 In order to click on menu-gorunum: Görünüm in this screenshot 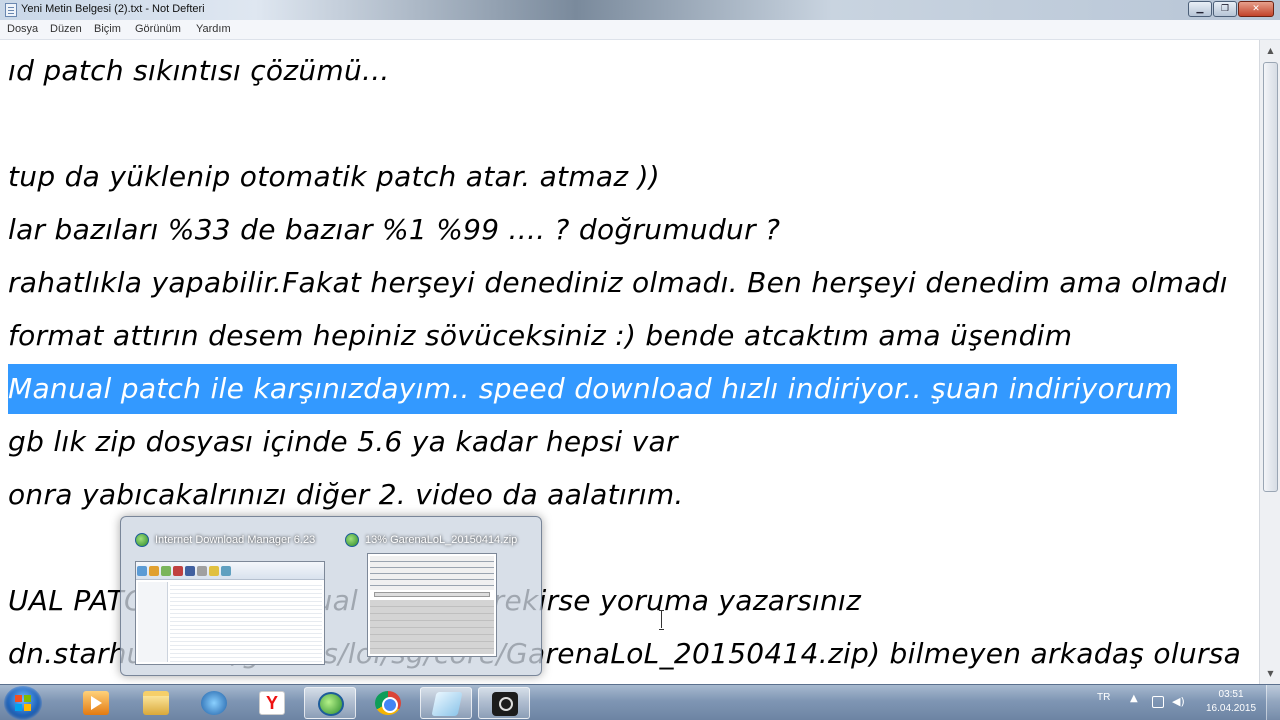, I will do `click(158, 29)`.